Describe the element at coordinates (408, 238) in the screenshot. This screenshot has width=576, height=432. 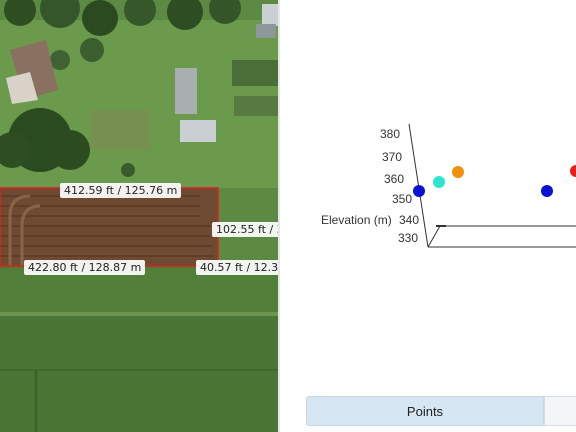
I see `z-tick-330: 330` at that location.